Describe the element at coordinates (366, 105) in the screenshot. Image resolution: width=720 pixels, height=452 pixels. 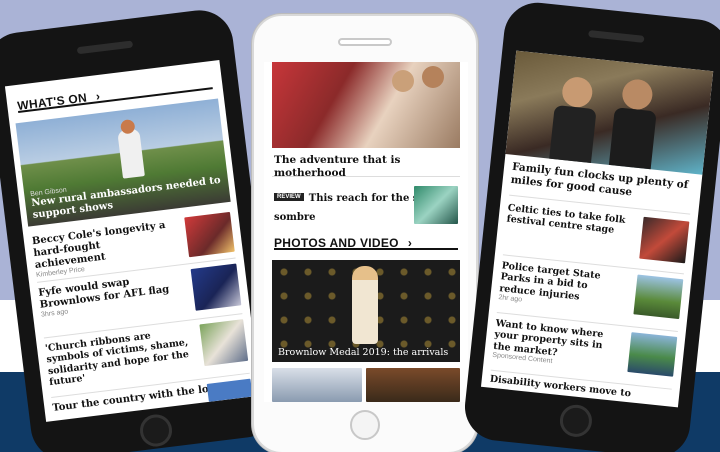
I see `top-story-image` at that location.